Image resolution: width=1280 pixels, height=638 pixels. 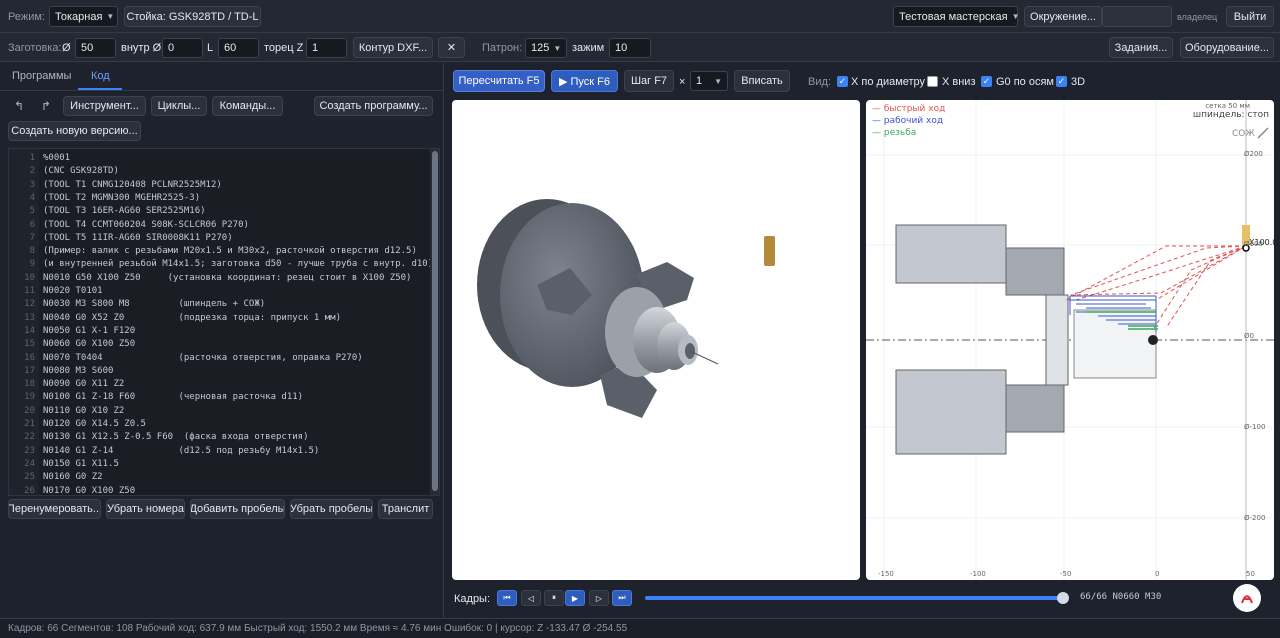 I want to click on code-line-text: %0001, so click(x=56, y=158).